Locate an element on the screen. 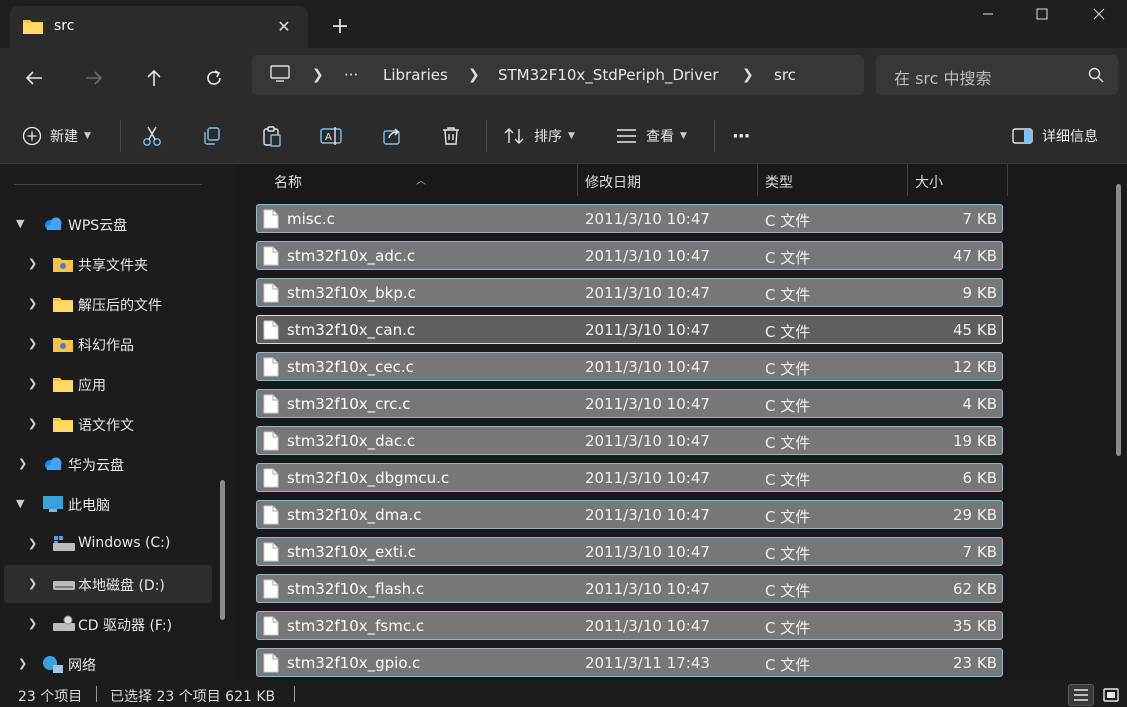 This screenshot has width=1127, height=707. up-button is located at coordinates (154, 78).